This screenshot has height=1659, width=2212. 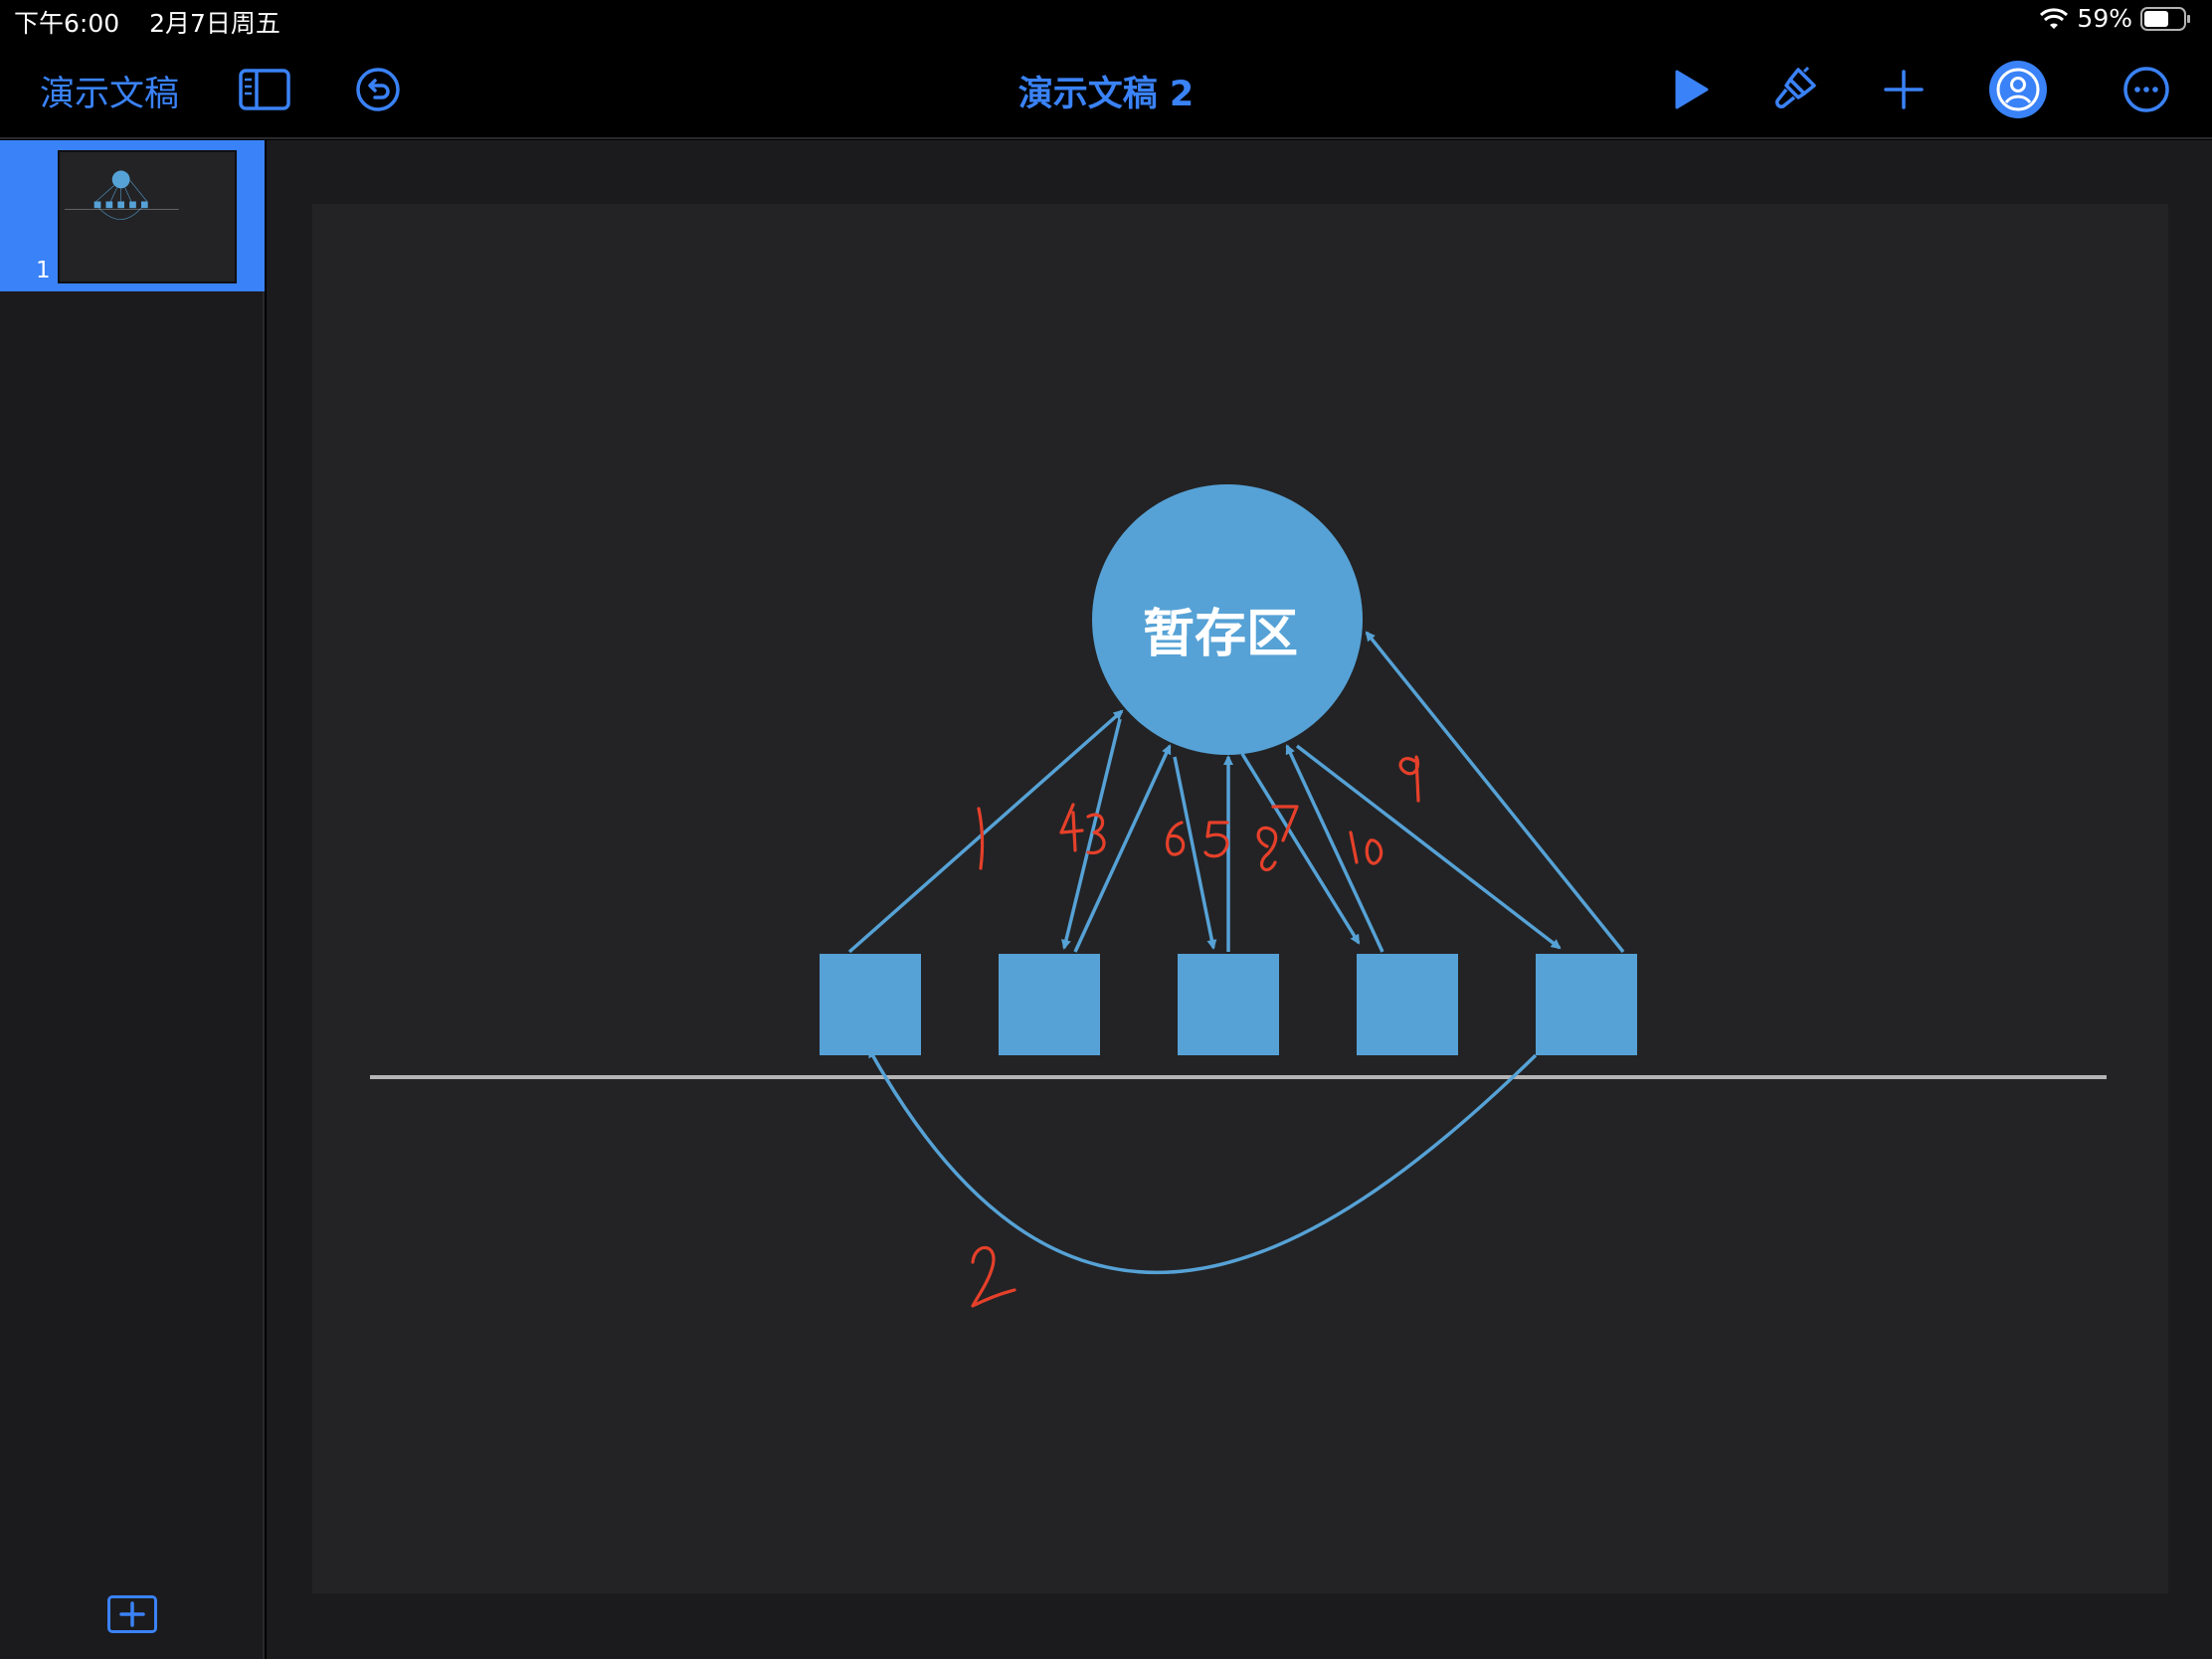 I want to click on play-button, so click(x=1691, y=89).